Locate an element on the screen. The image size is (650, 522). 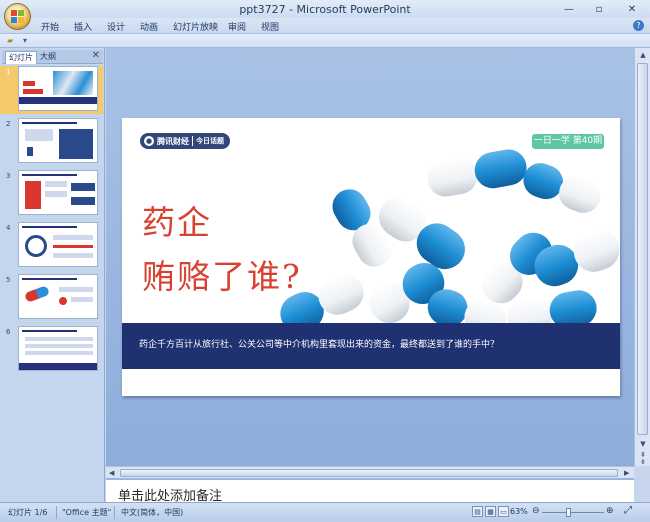
brand-subtext: 今日话题 is located at coordinates (208, 141).